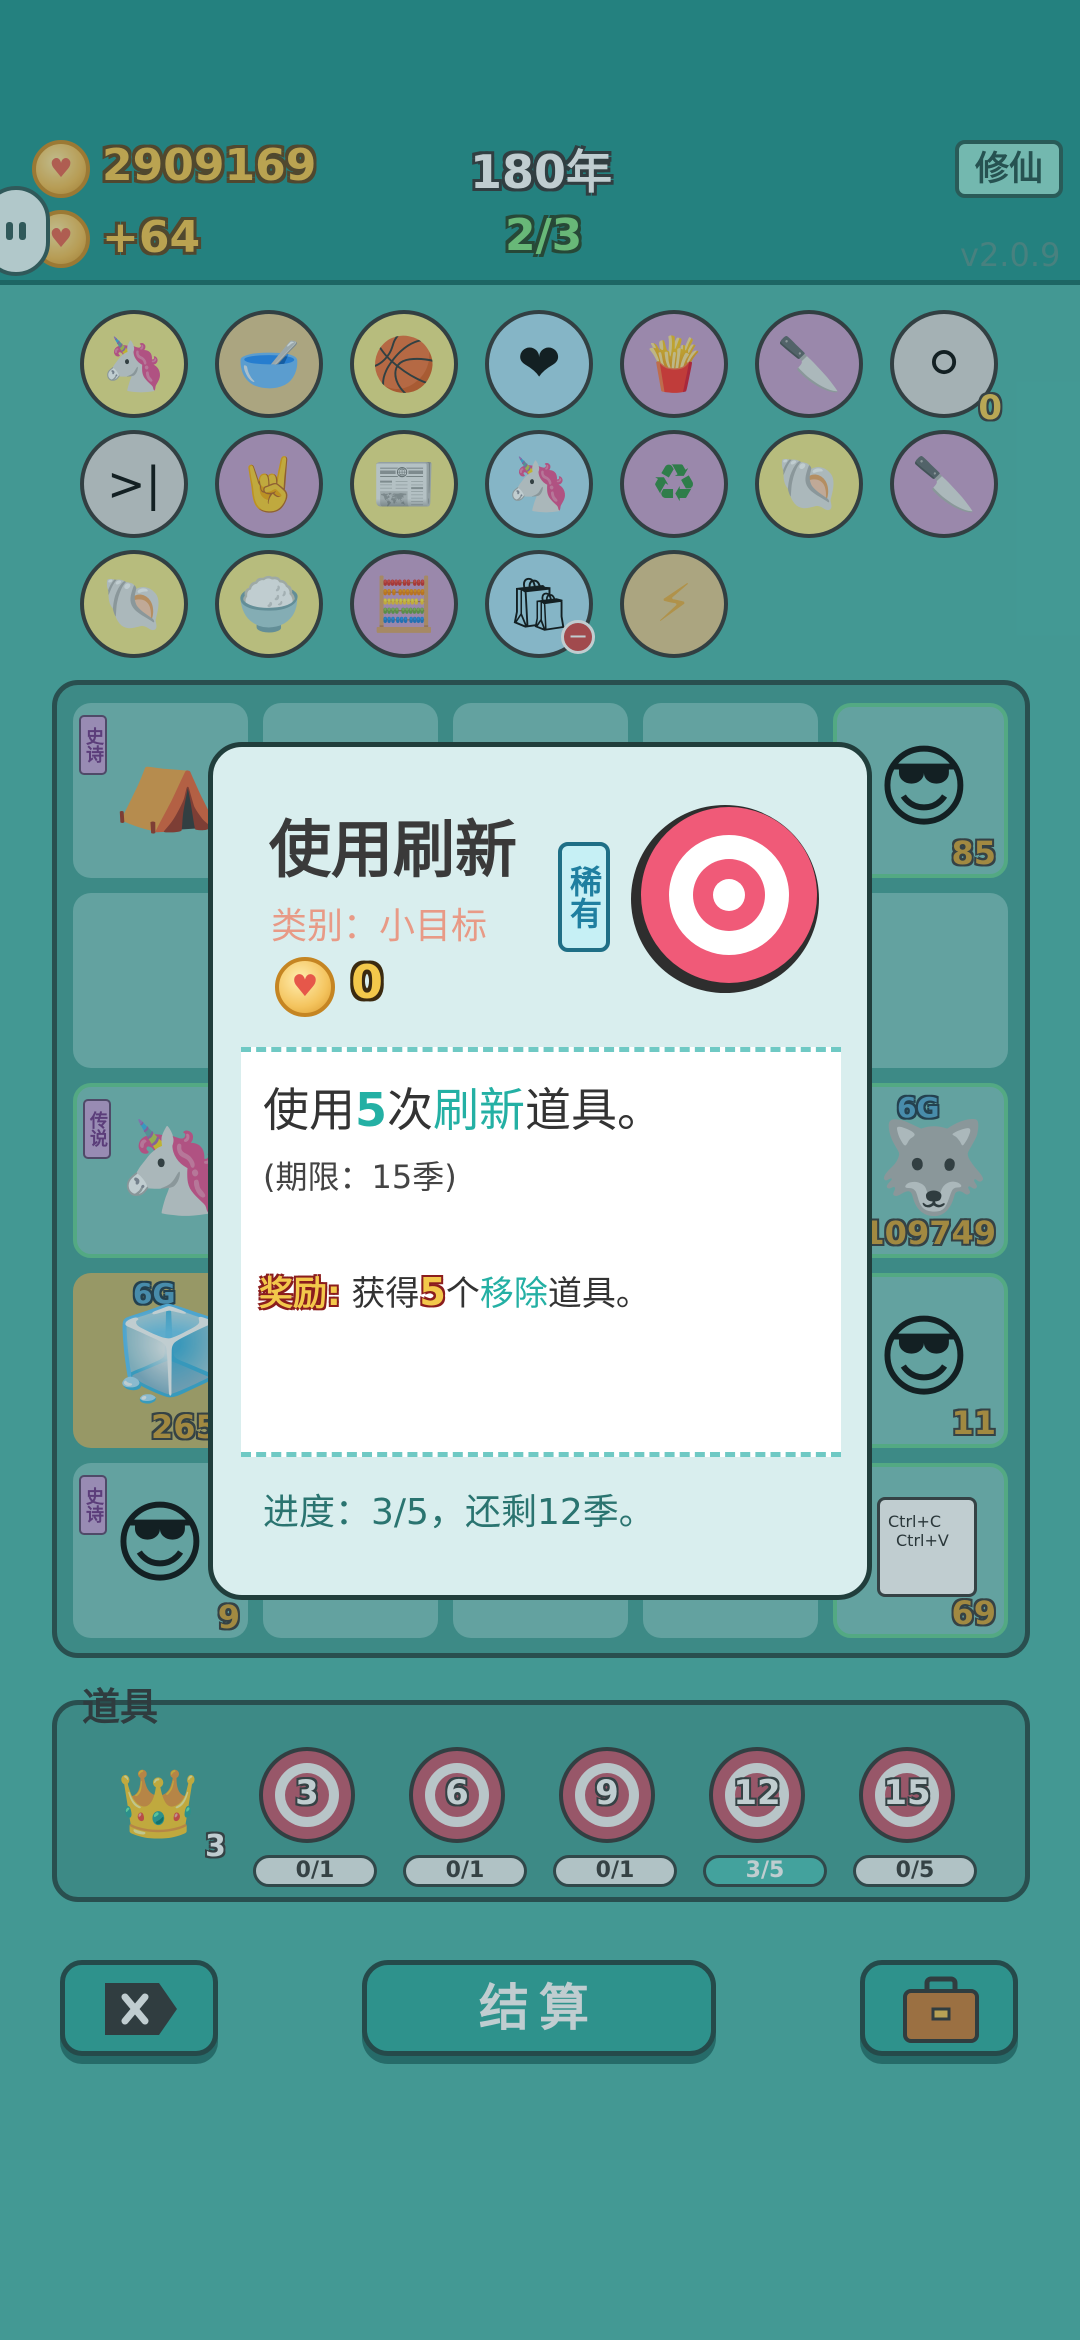 The width and height of the screenshot is (1080, 2340). Describe the element at coordinates (305, 987) in the screenshot. I see `coin-icon: ♥` at that location.